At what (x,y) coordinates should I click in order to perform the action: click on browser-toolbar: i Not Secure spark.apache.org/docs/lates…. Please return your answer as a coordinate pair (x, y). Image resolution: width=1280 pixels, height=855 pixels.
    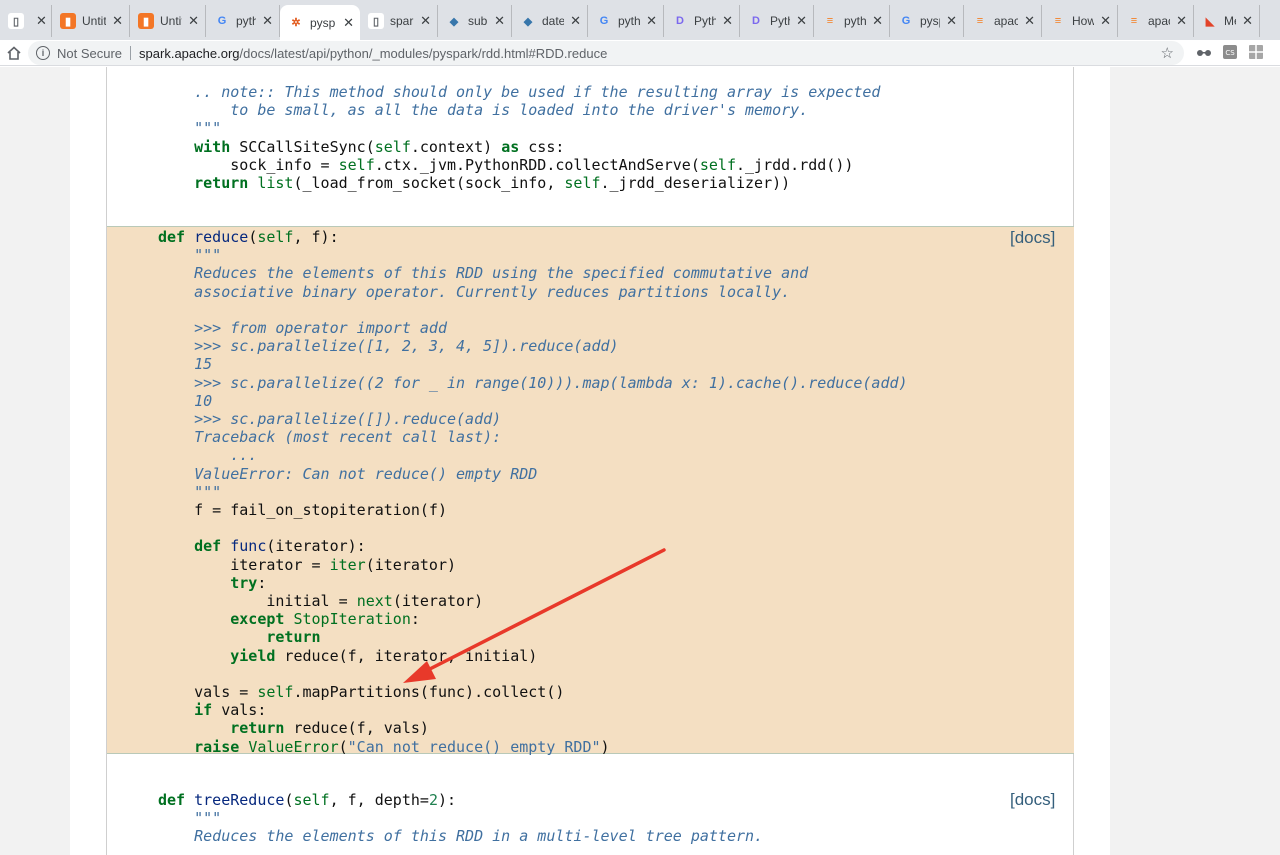
    Looking at the image, I should click on (640, 53).